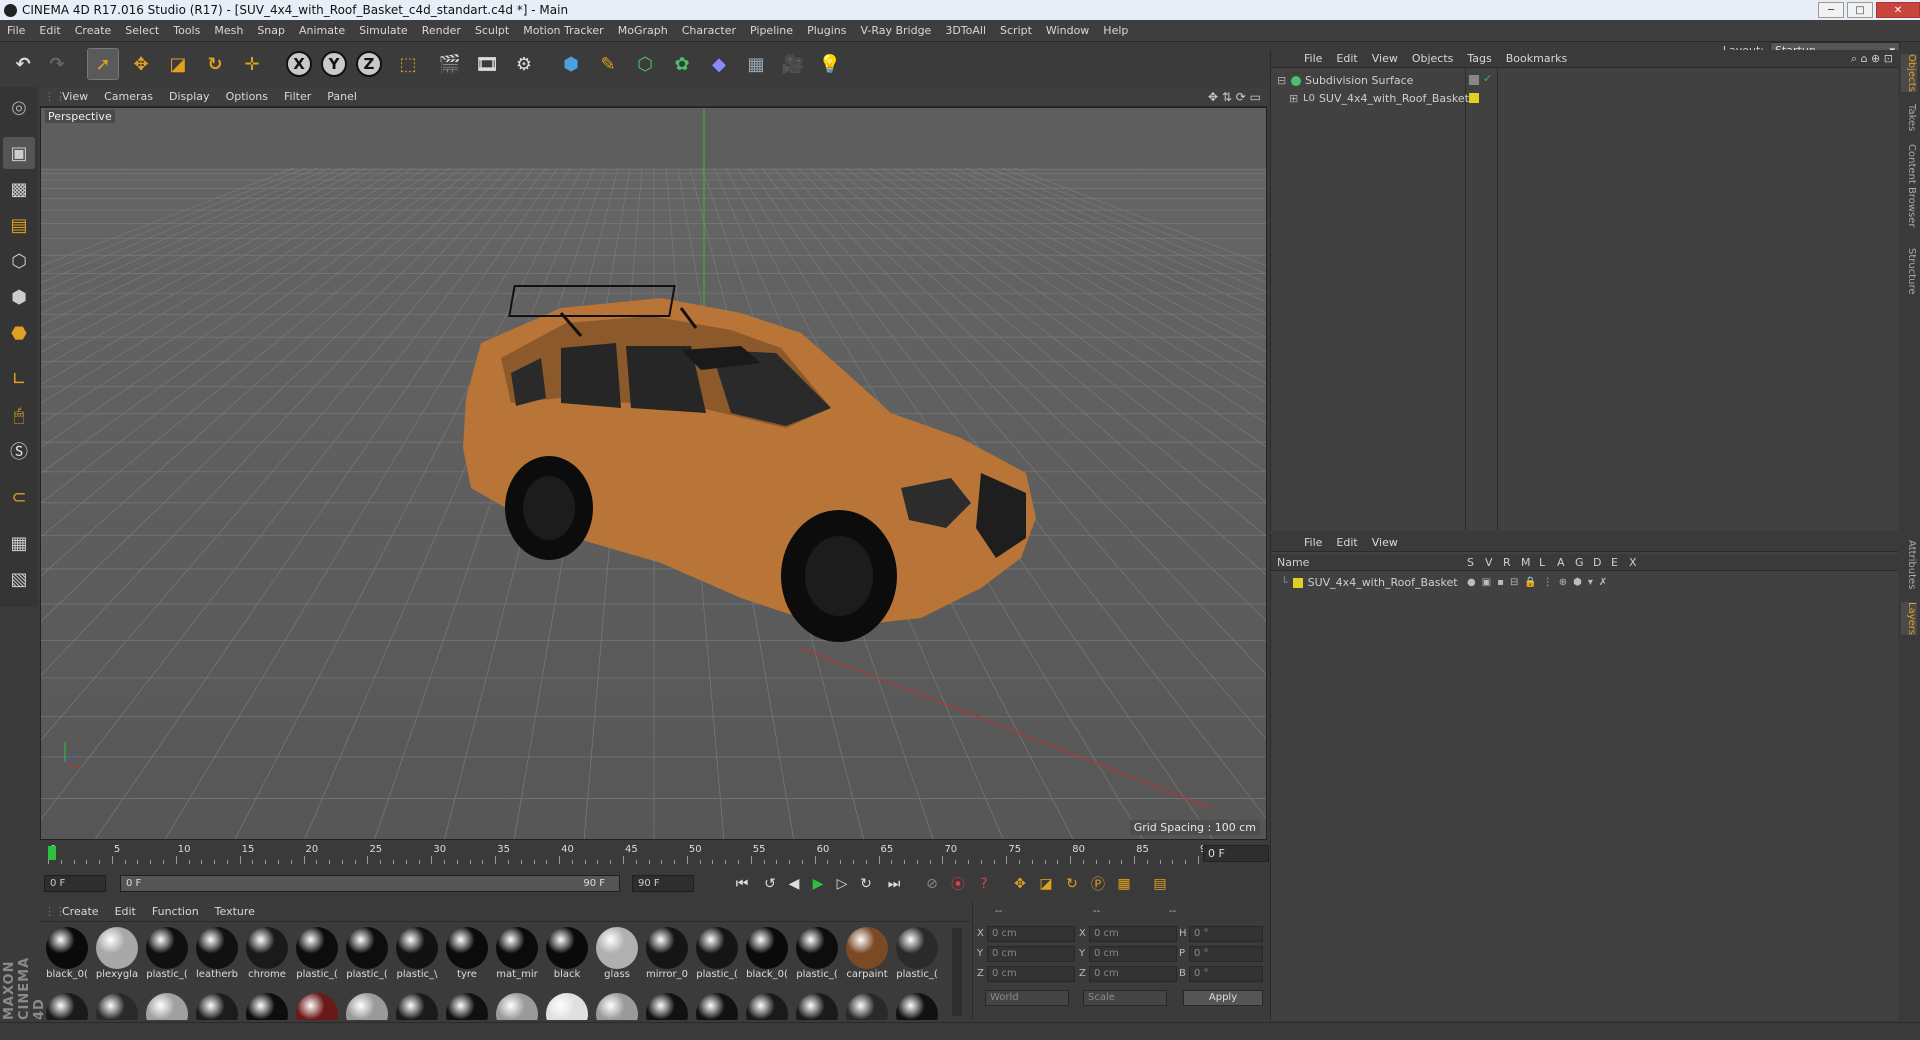 The image size is (1920, 1040). Describe the element at coordinates (189, 96) in the screenshot. I see `viewport-menu-display: Display` at that location.